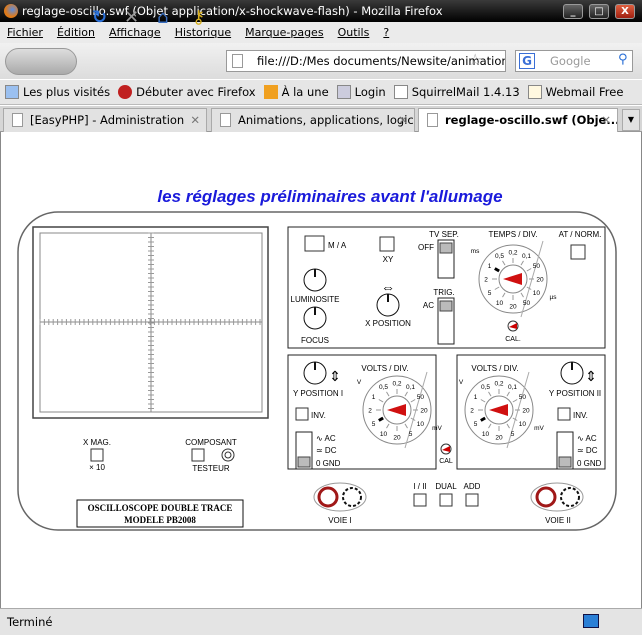 The width and height of the screenshot is (642, 635). What do you see at coordinates (591, 621) in the screenshot?
I see `status-flash-icon` at bounding box center [591, 621].